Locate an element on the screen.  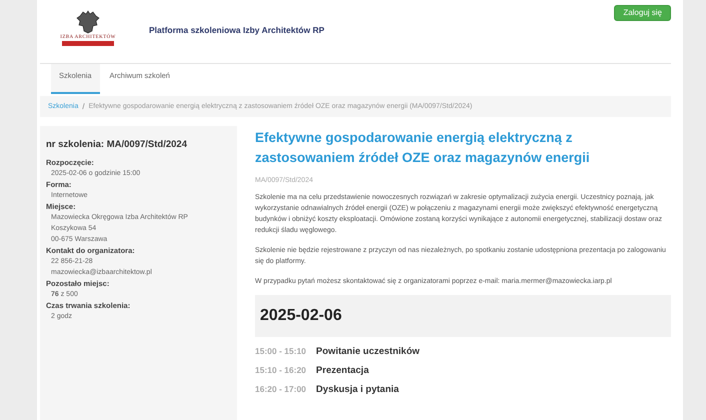
schedule-item: Powitanie uczestników is located at coordinates (368, 352).